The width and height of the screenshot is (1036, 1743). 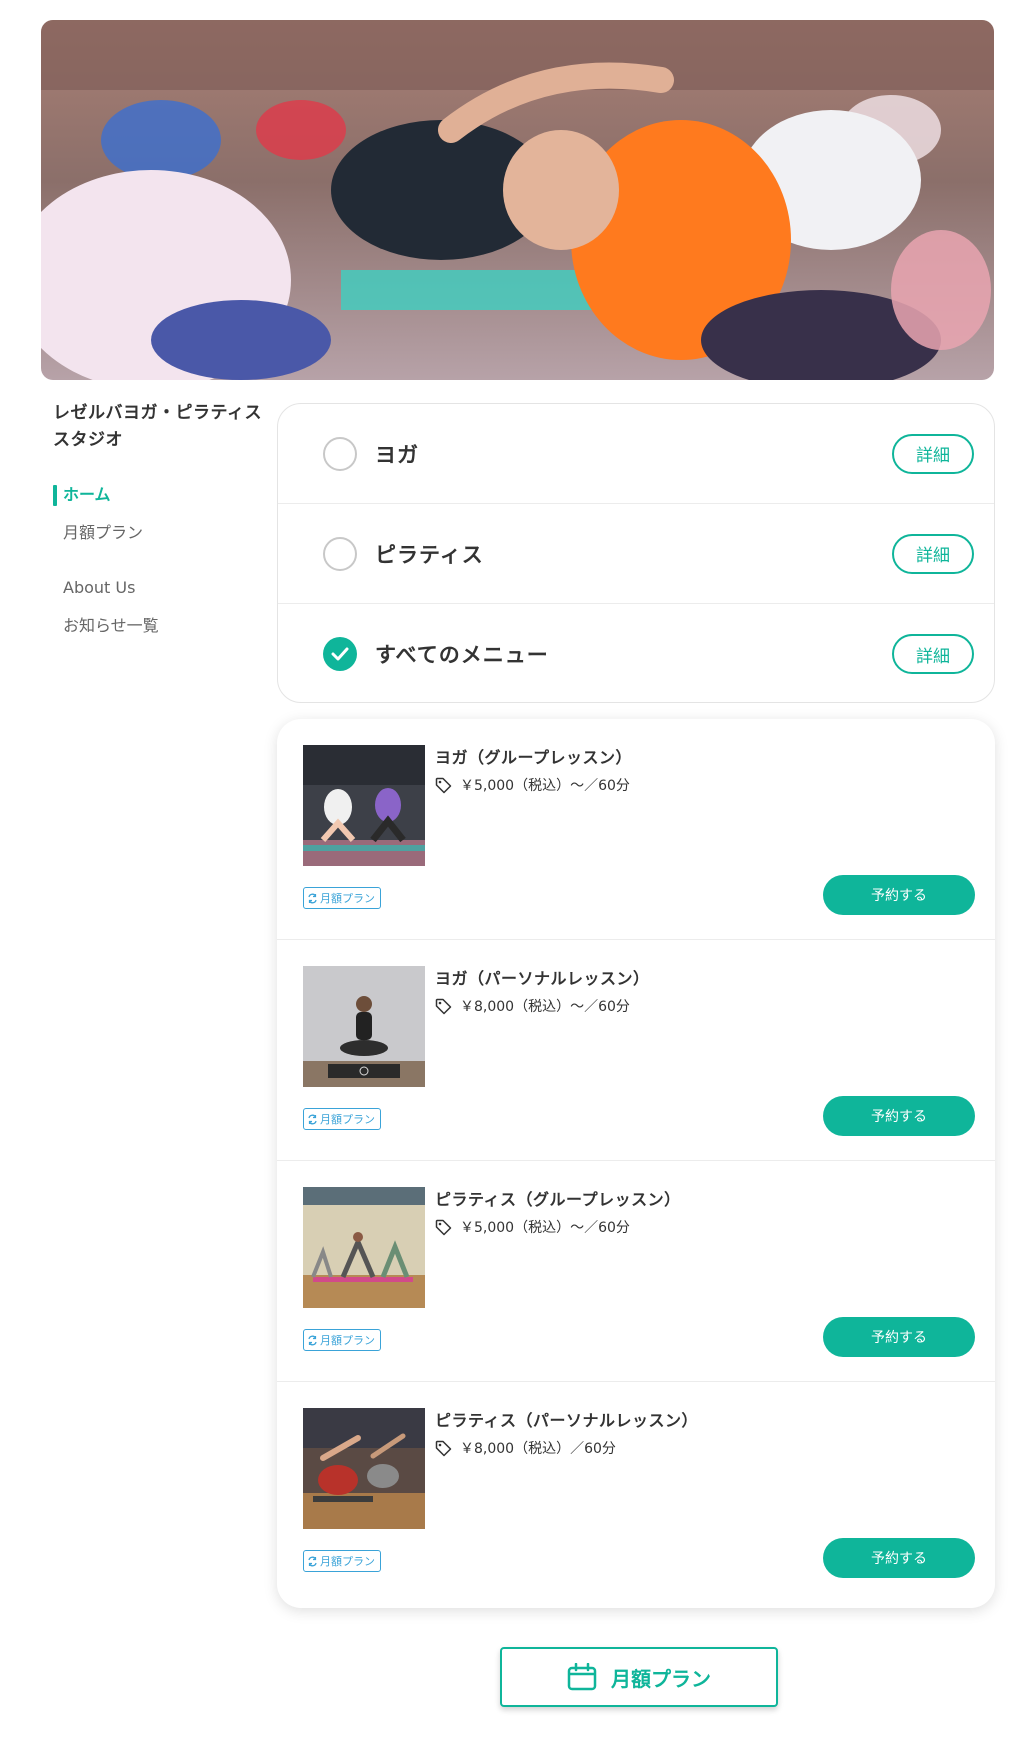 I want to click on menu-title: ヨガ（グループレッスン）, so click(x=533, y=756).